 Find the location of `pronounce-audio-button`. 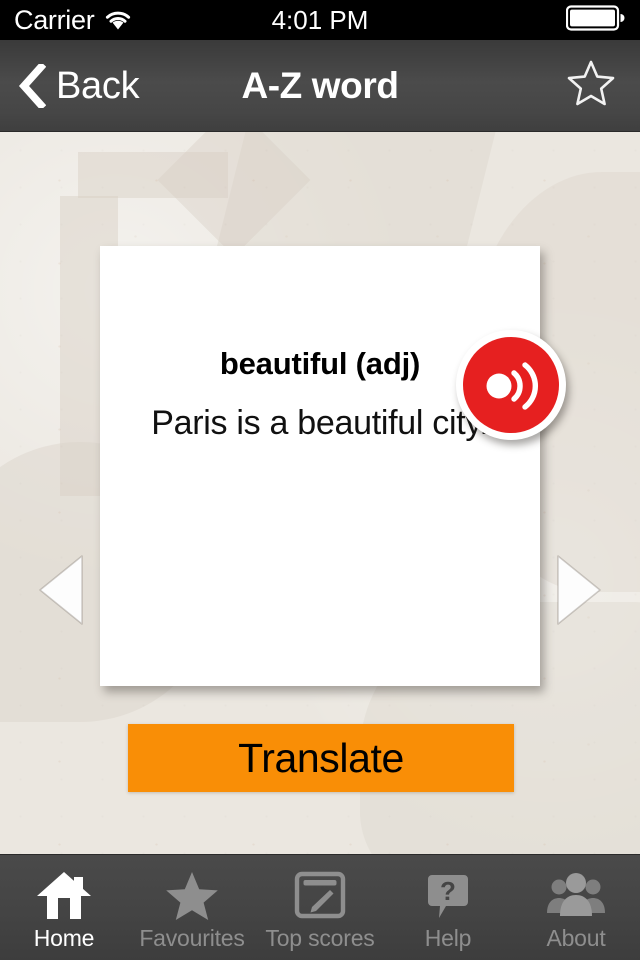

pronounce-audio-button is located at coordinates (511, 385).